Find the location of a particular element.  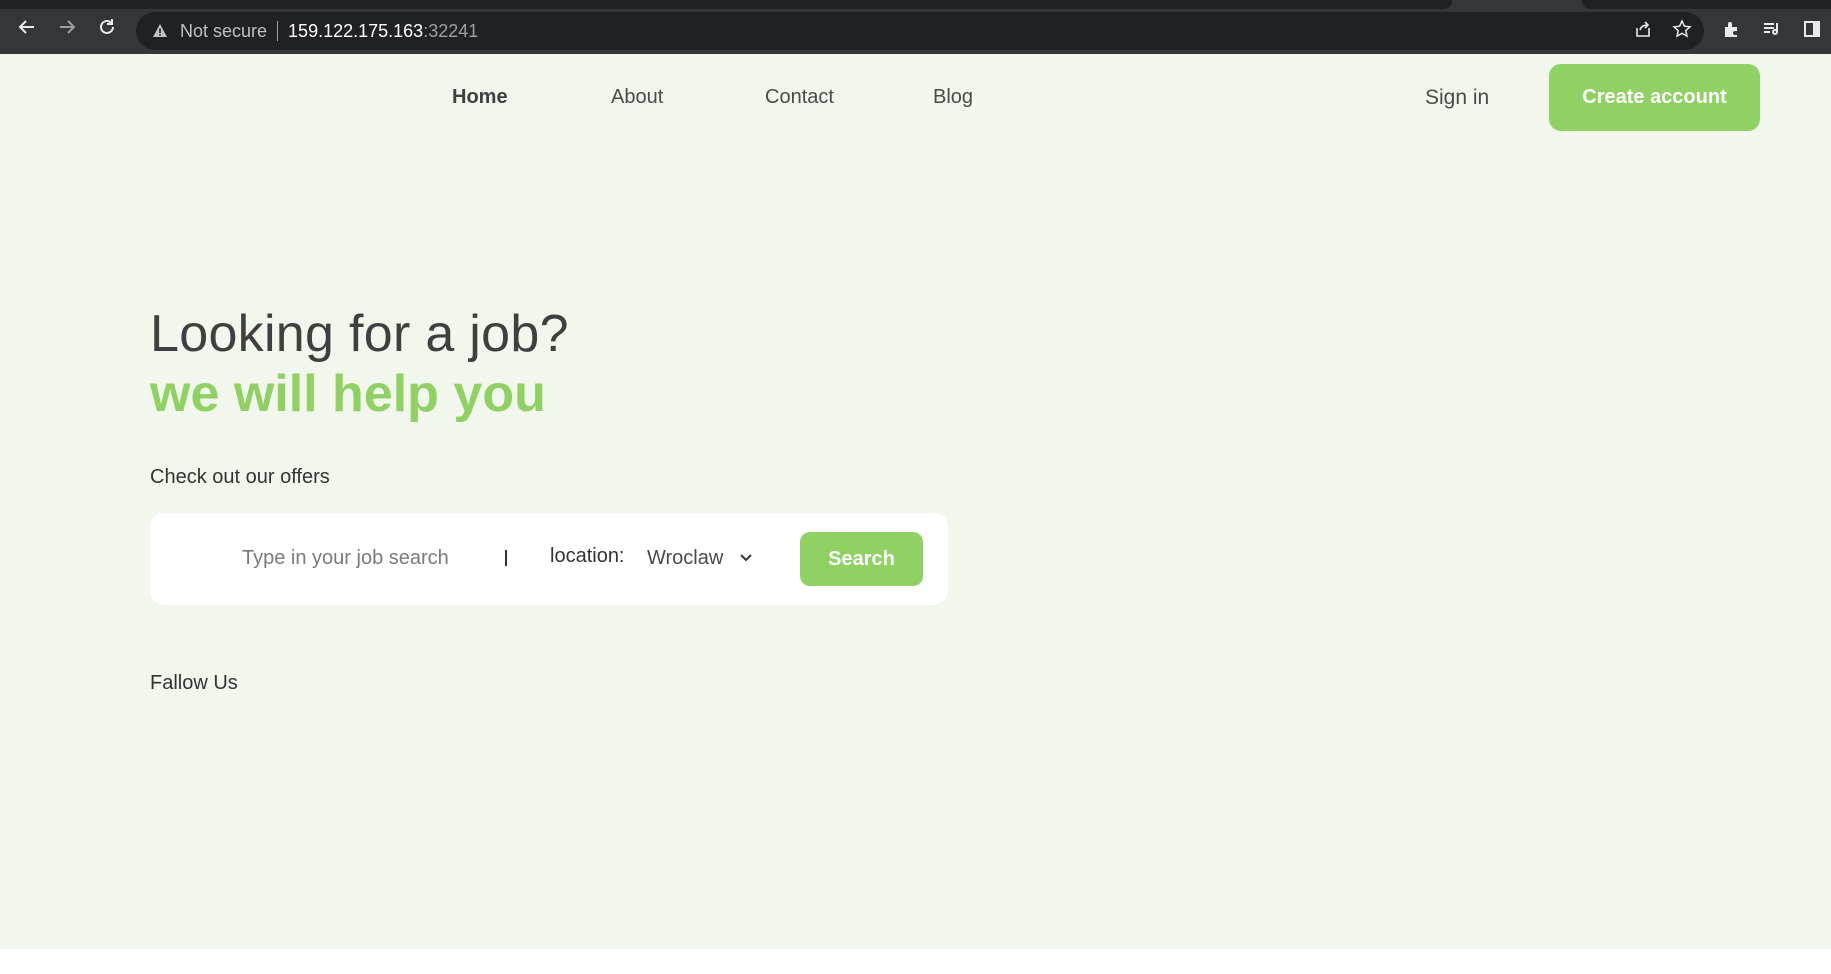

nav-home-link: Home is located at coordinates (480, 97).